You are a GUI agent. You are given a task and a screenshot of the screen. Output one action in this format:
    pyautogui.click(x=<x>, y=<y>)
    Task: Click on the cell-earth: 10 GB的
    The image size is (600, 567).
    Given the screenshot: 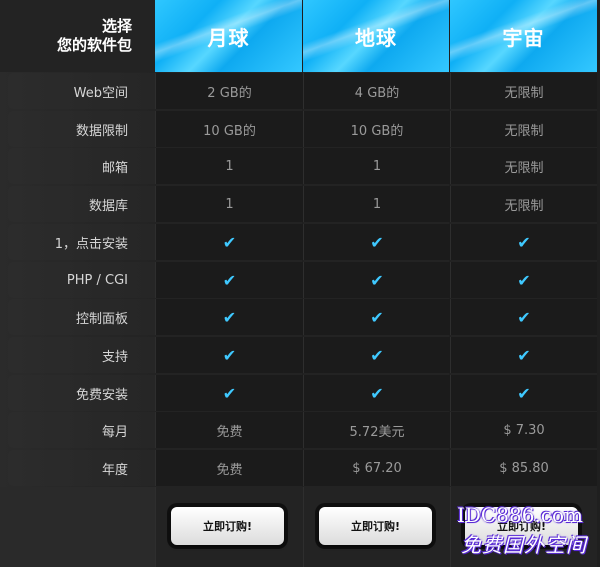 What is the action you would take?
    pyautogui.click(x=376, y=129)
    